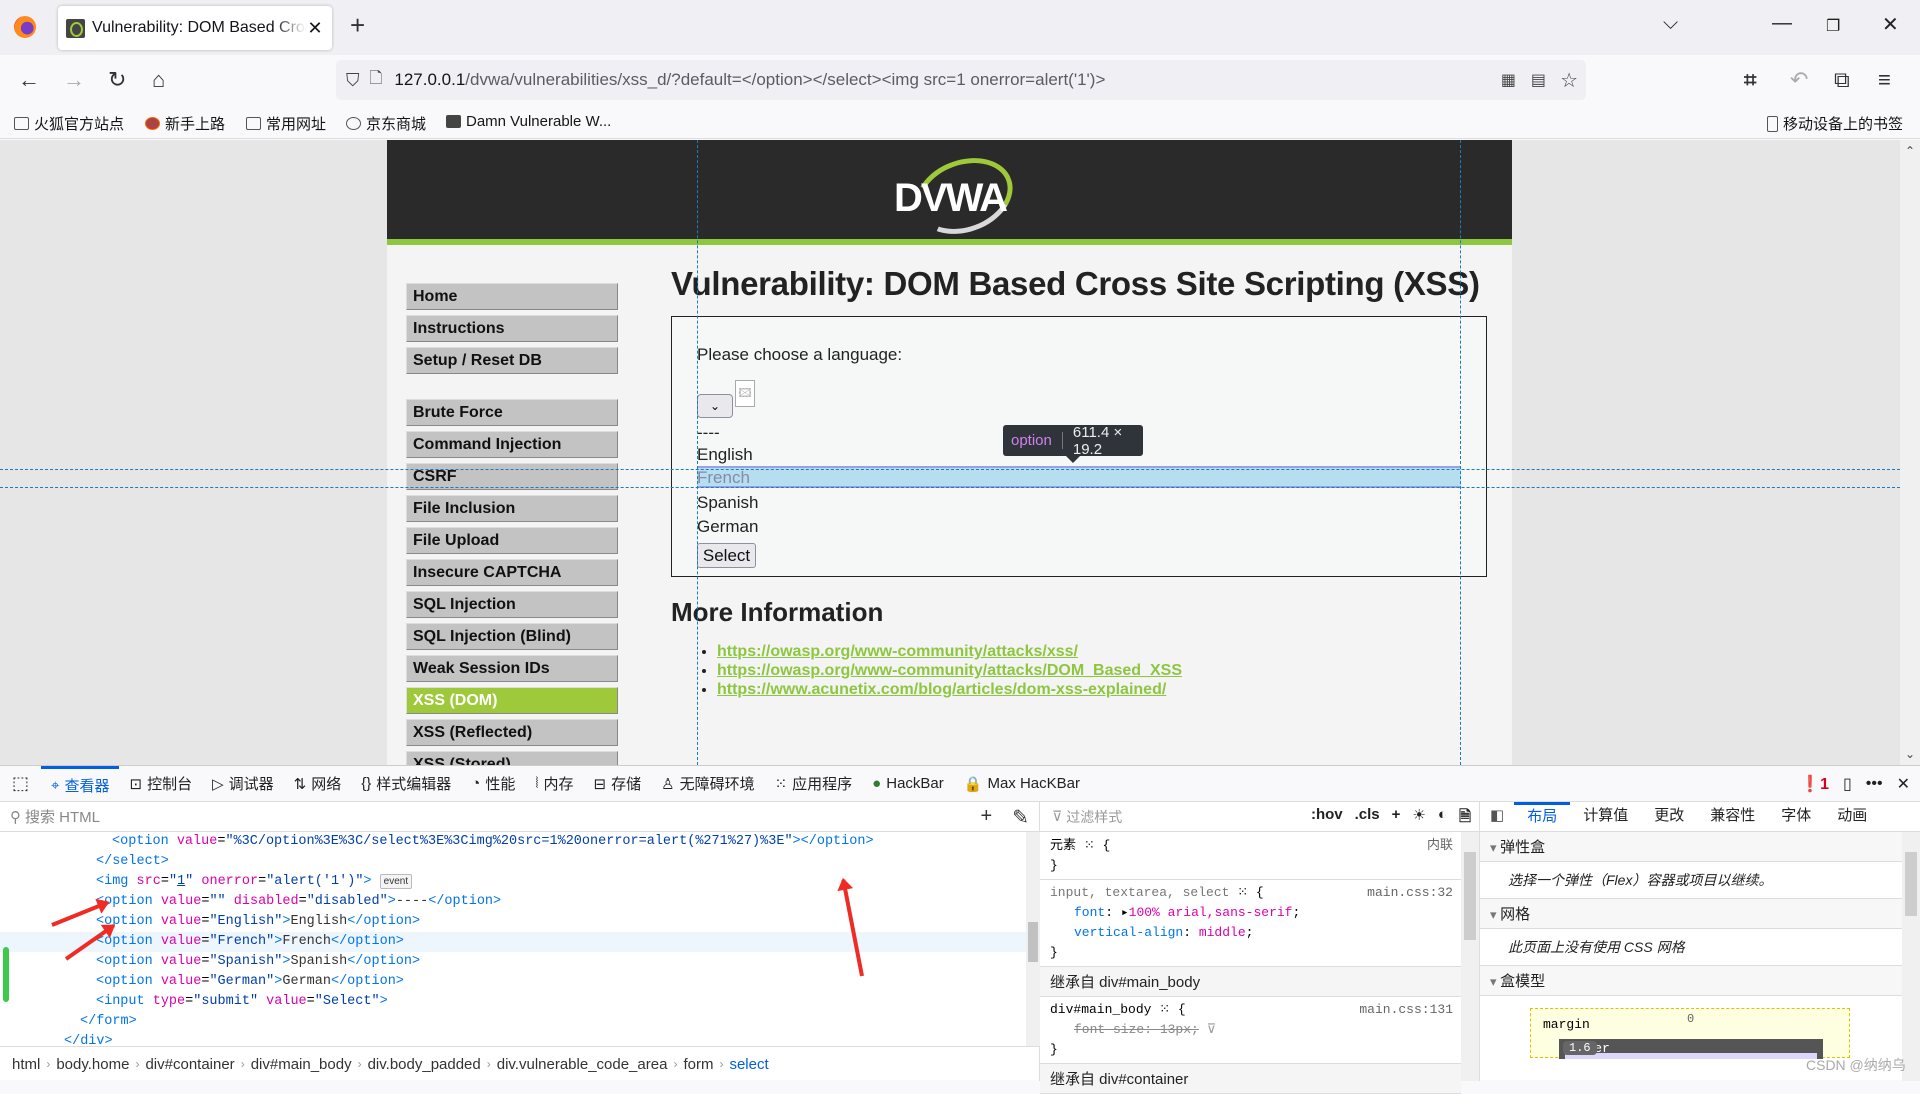 This screenshot has width=1920, height=1094. Describe the element at coordinates (1884, 80) in the screenshot. I see `menu-hamburger-icon: ≡` at that location.